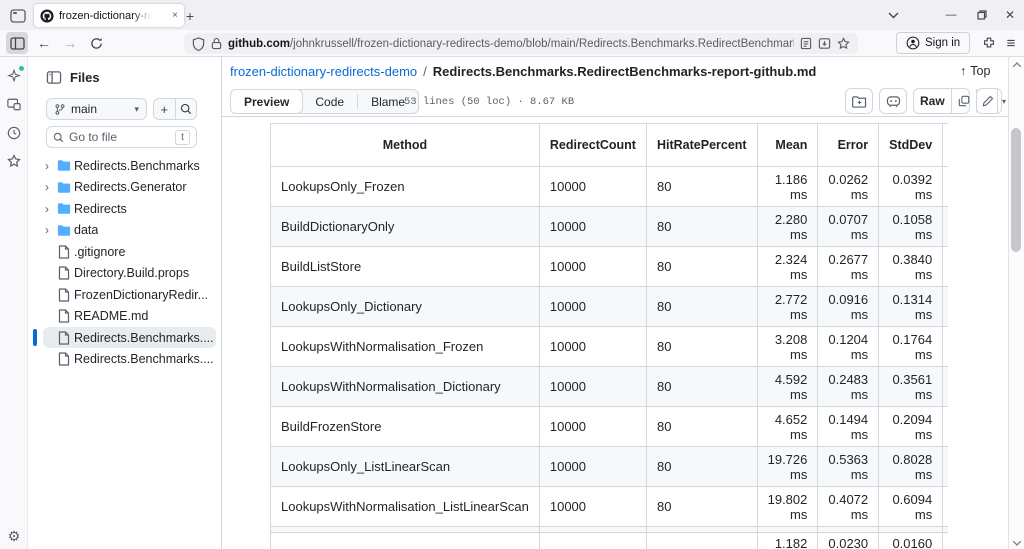 The image size is (1024, 549). I want to click on file-tree-item: › data, so click(125, 231).